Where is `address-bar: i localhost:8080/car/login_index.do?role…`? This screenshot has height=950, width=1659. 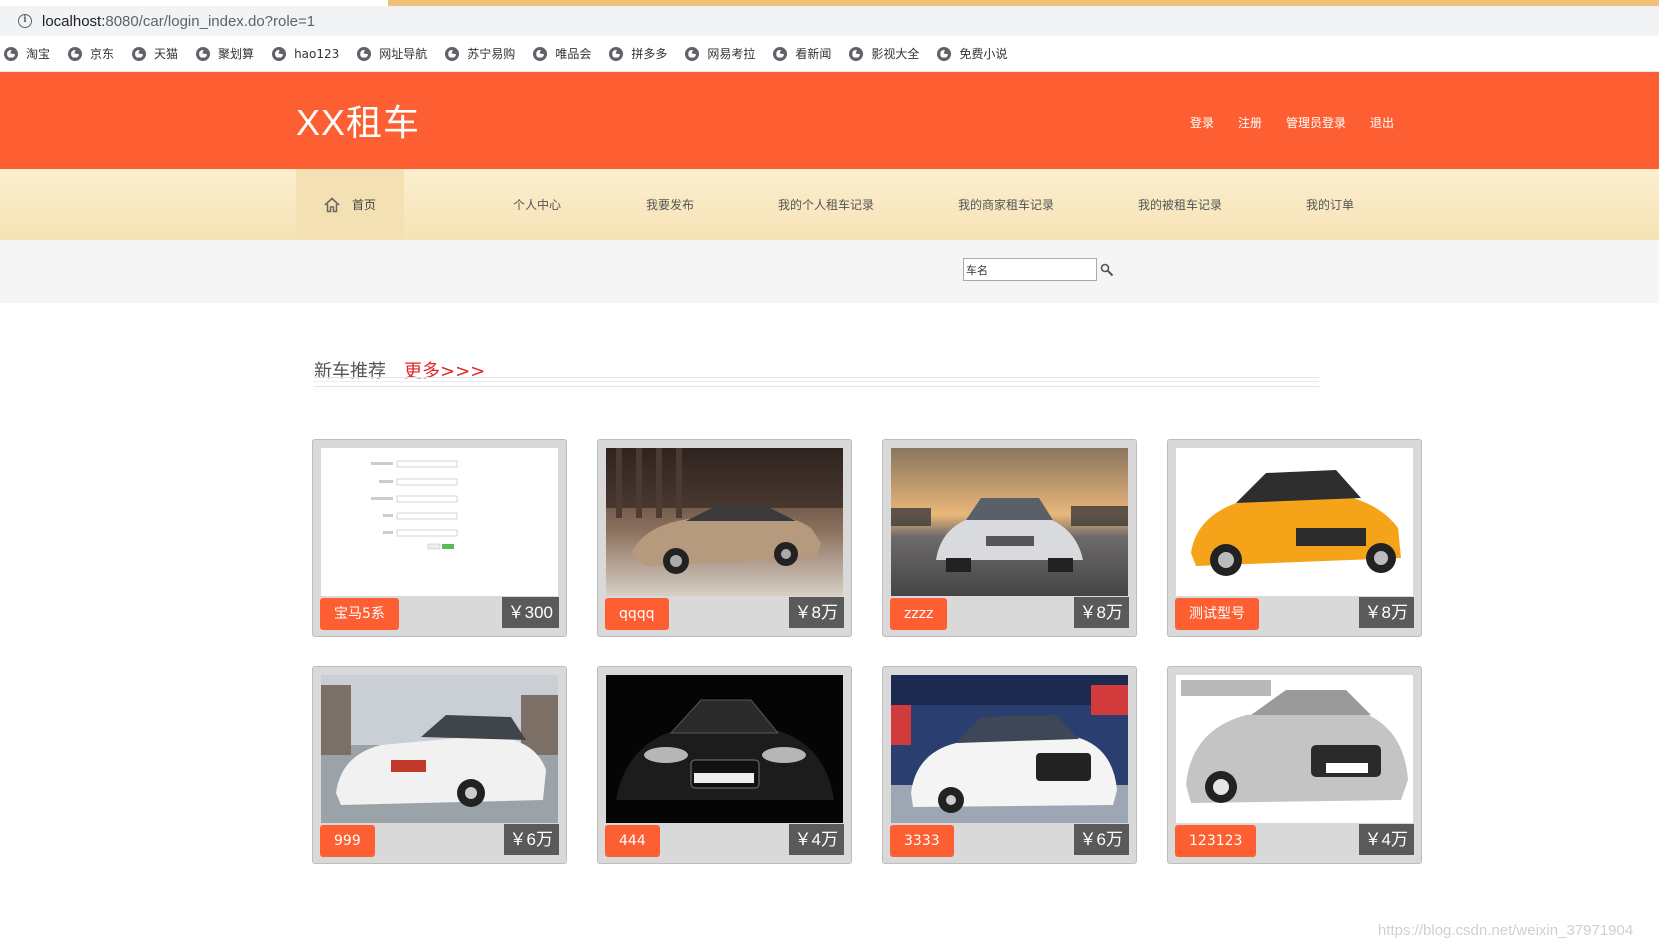
address-bar: i localhost:8080/car/login_index.do?role… is located at coordinates (829, 21).